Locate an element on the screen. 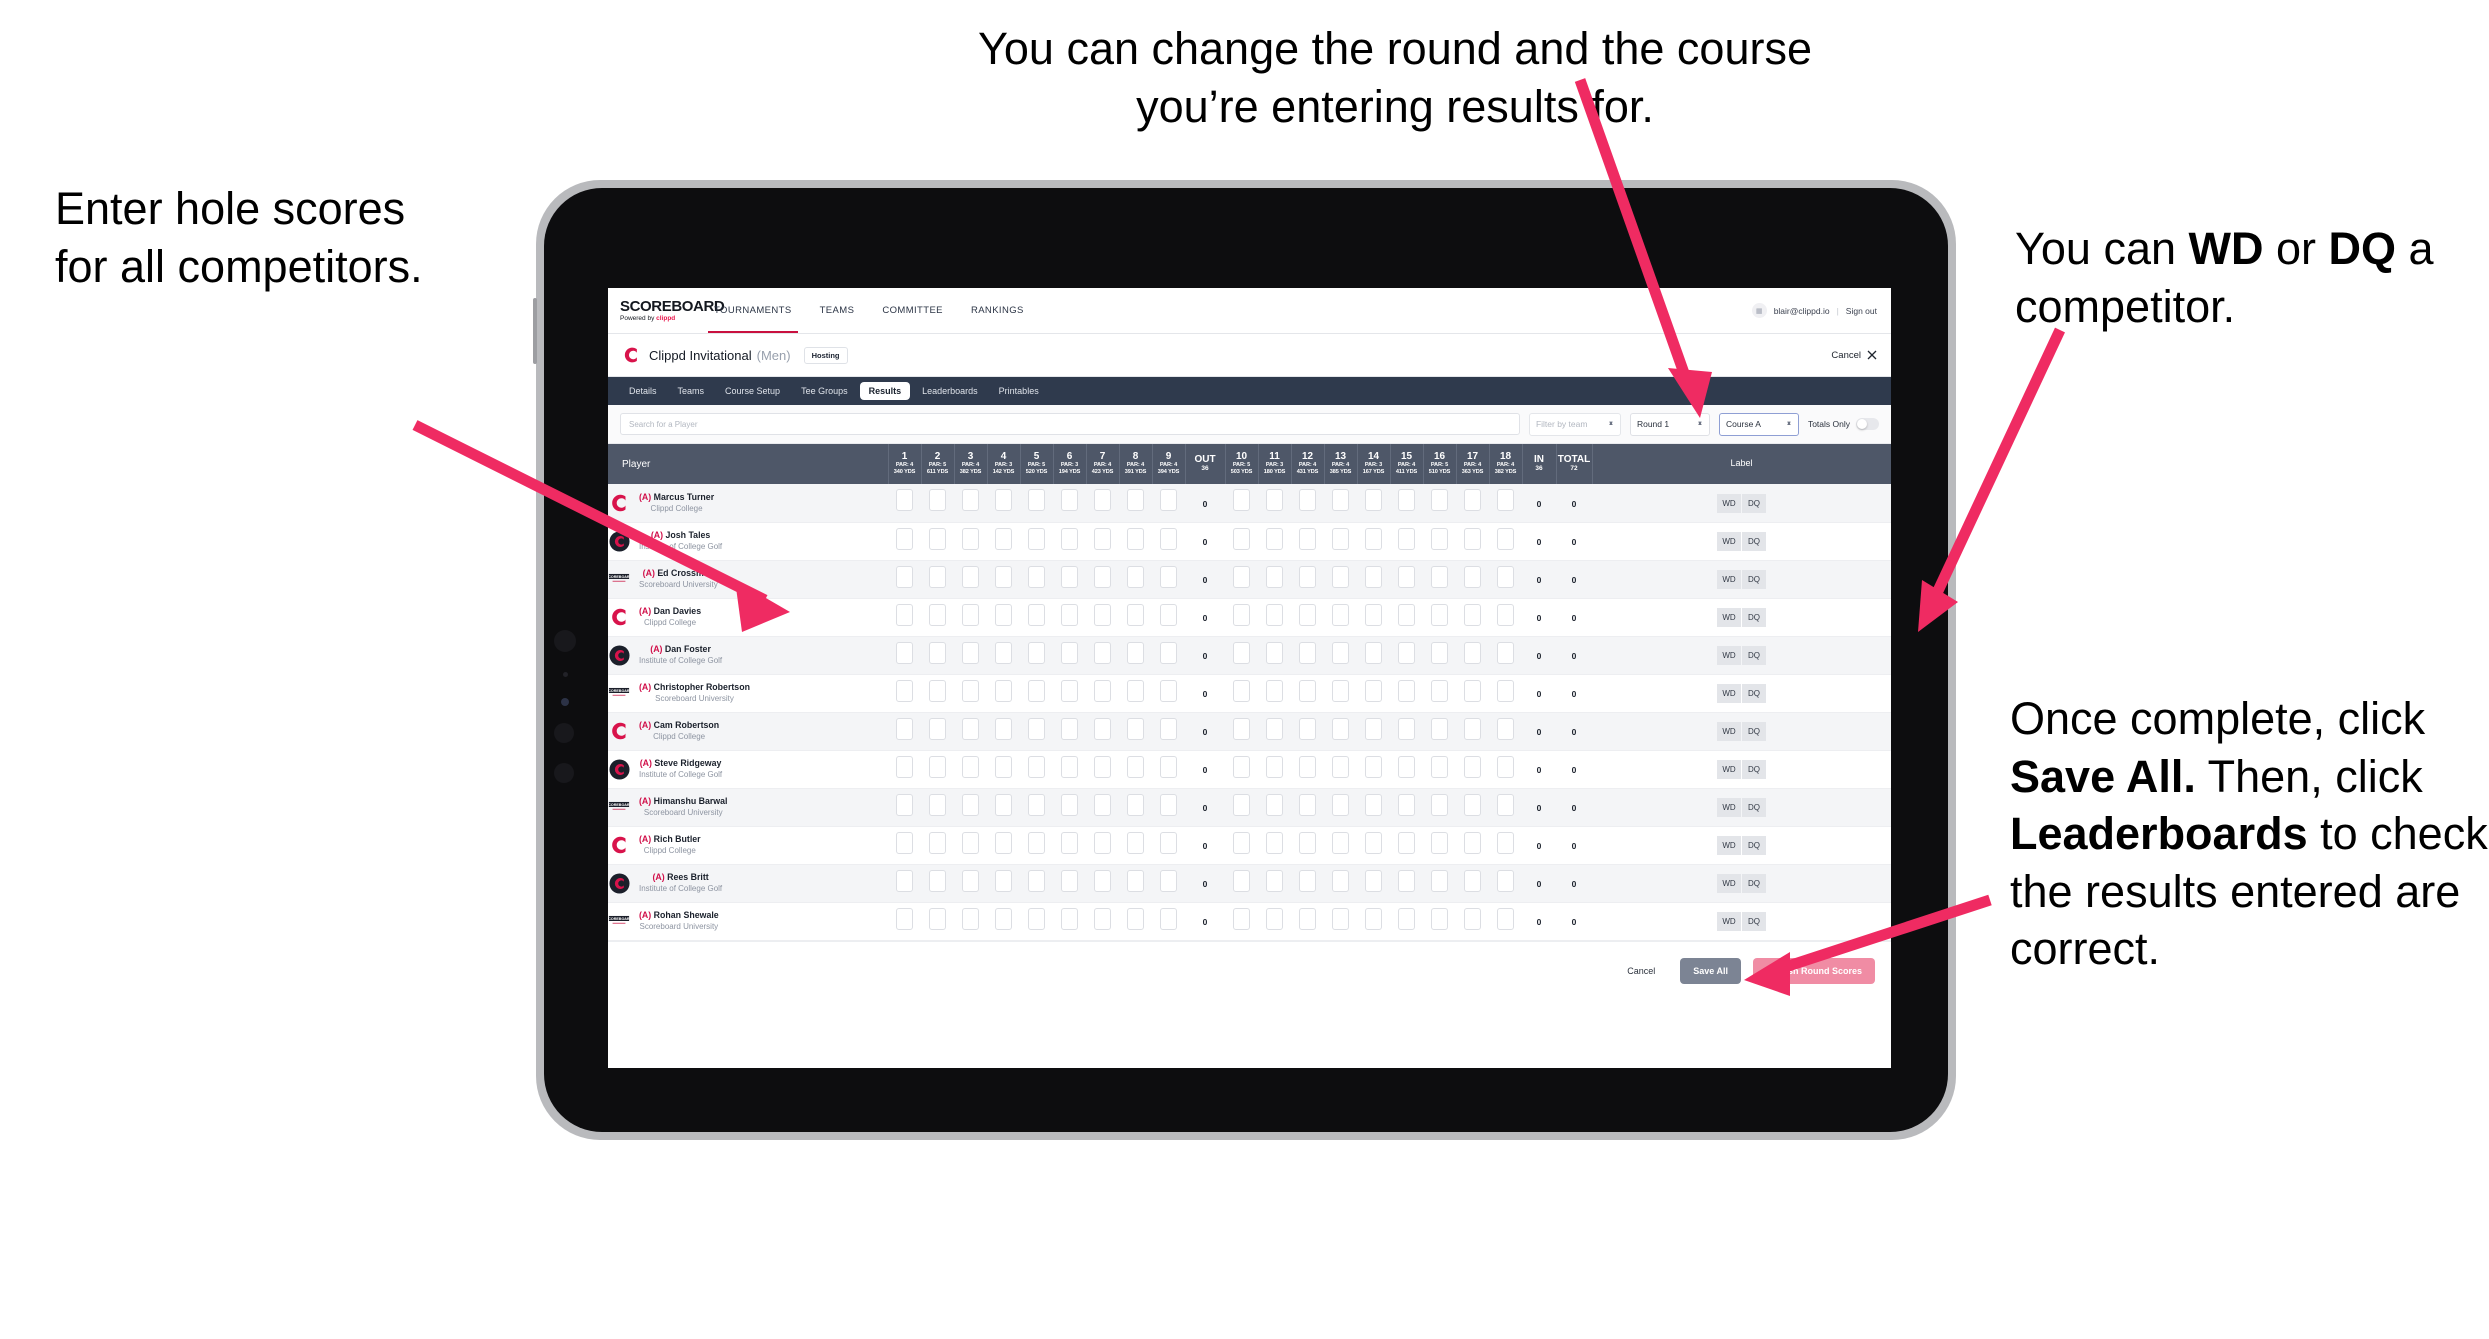 Image resolution: width=2489 pixels, height=1339 pixels. nav-item-tournaments: TOURNAMENTS is located at coordinates (753, 310).